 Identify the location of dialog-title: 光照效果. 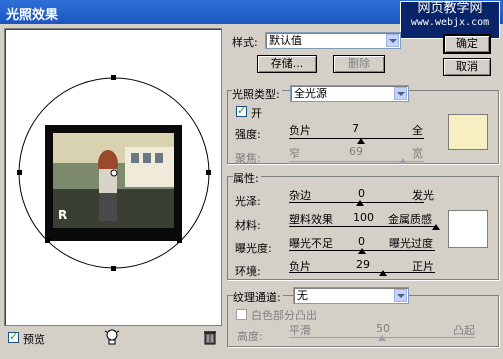
(32, 15).